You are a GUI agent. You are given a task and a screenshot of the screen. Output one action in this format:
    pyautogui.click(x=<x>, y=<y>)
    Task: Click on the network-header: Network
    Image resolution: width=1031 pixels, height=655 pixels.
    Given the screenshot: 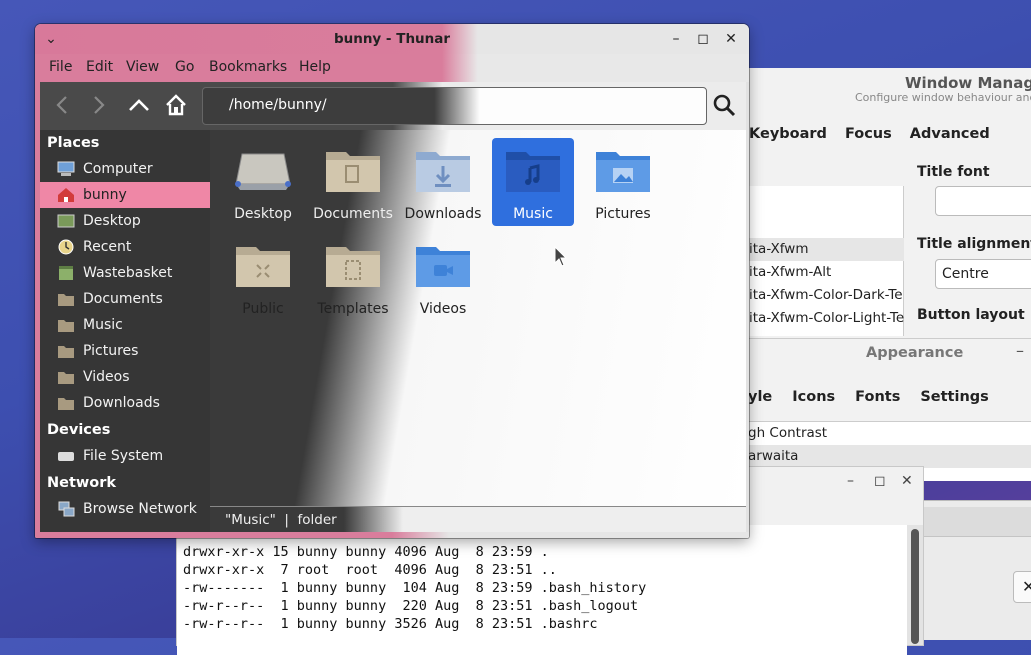 What is the action you would take?
    pyautogui.click(x=82, y=483)
    